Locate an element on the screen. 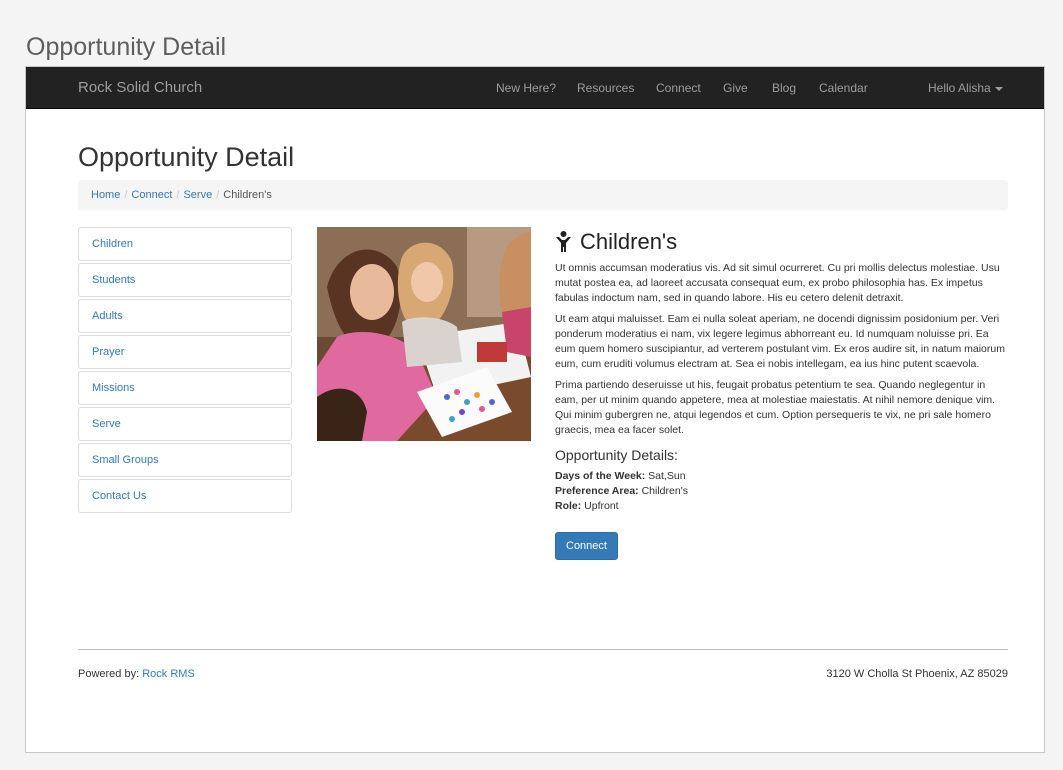  detail-label: Role: is located at coordinates (568, 506).